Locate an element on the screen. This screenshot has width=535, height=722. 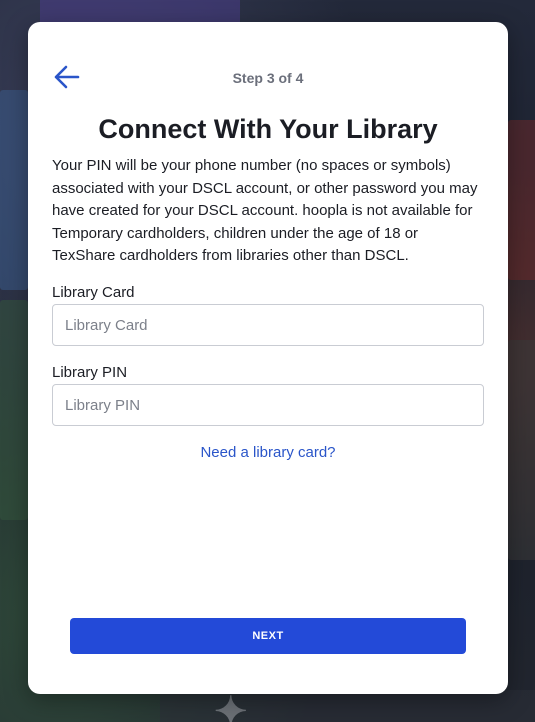
library-card-label: Library Card is located at coordinates (93, 292).